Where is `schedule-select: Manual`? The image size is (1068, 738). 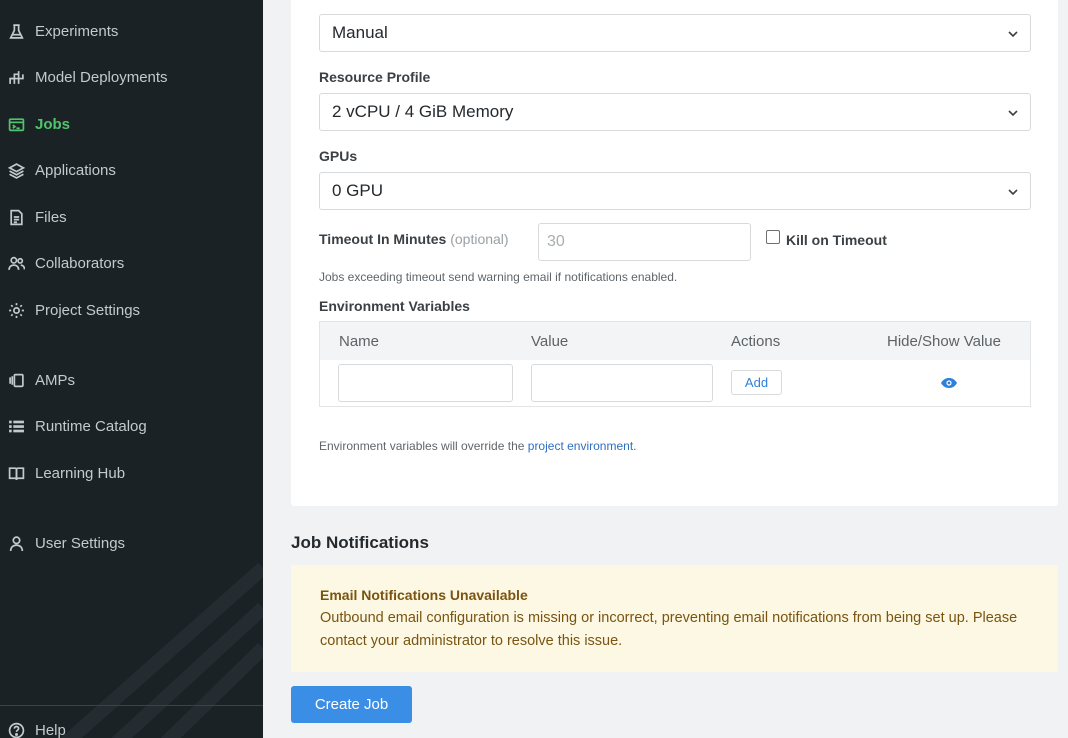
schedule-select: Manual is located at coordinates (675, 33).